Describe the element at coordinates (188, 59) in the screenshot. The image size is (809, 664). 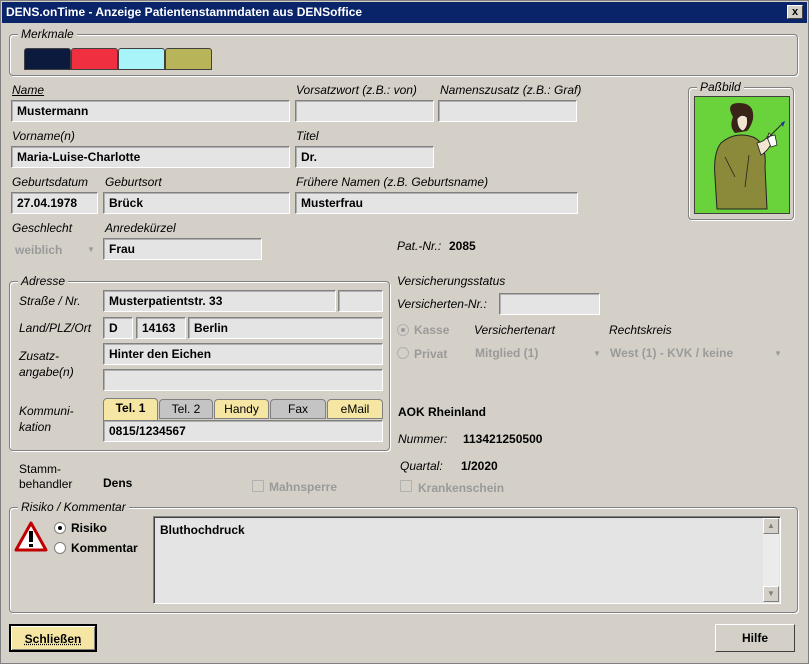
I see `merkmal-swatch-olive` at that location.